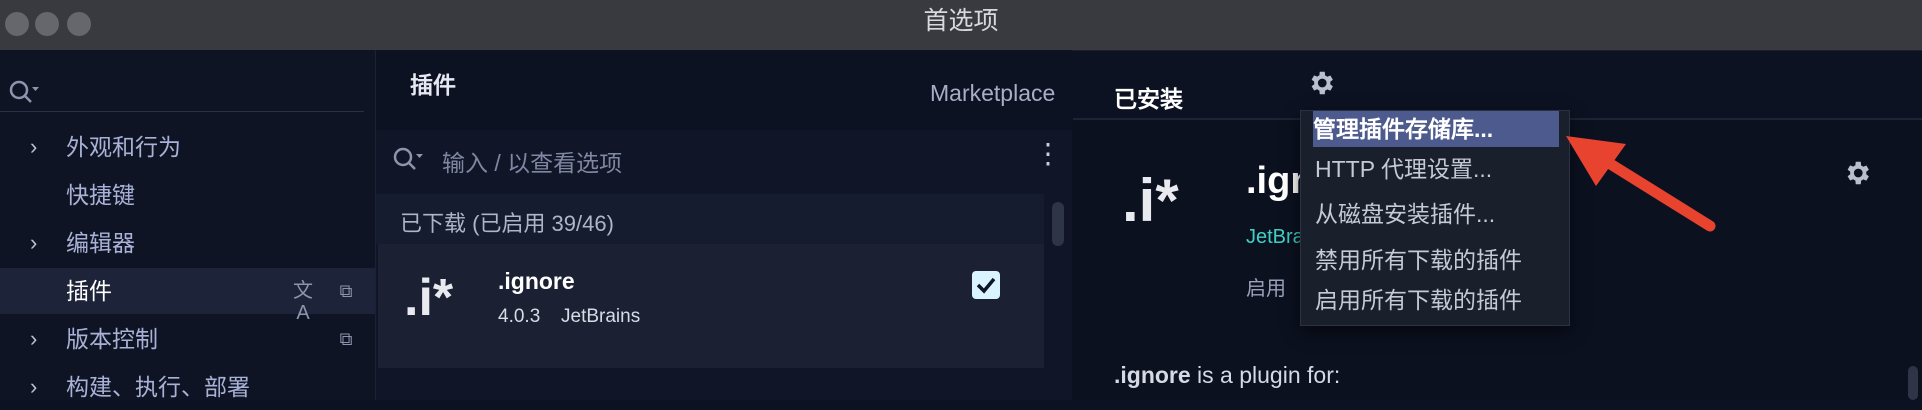 The width and height of the screenshot is (1922, 410). I want to click on arrow-annotation, so click(1641, 184).